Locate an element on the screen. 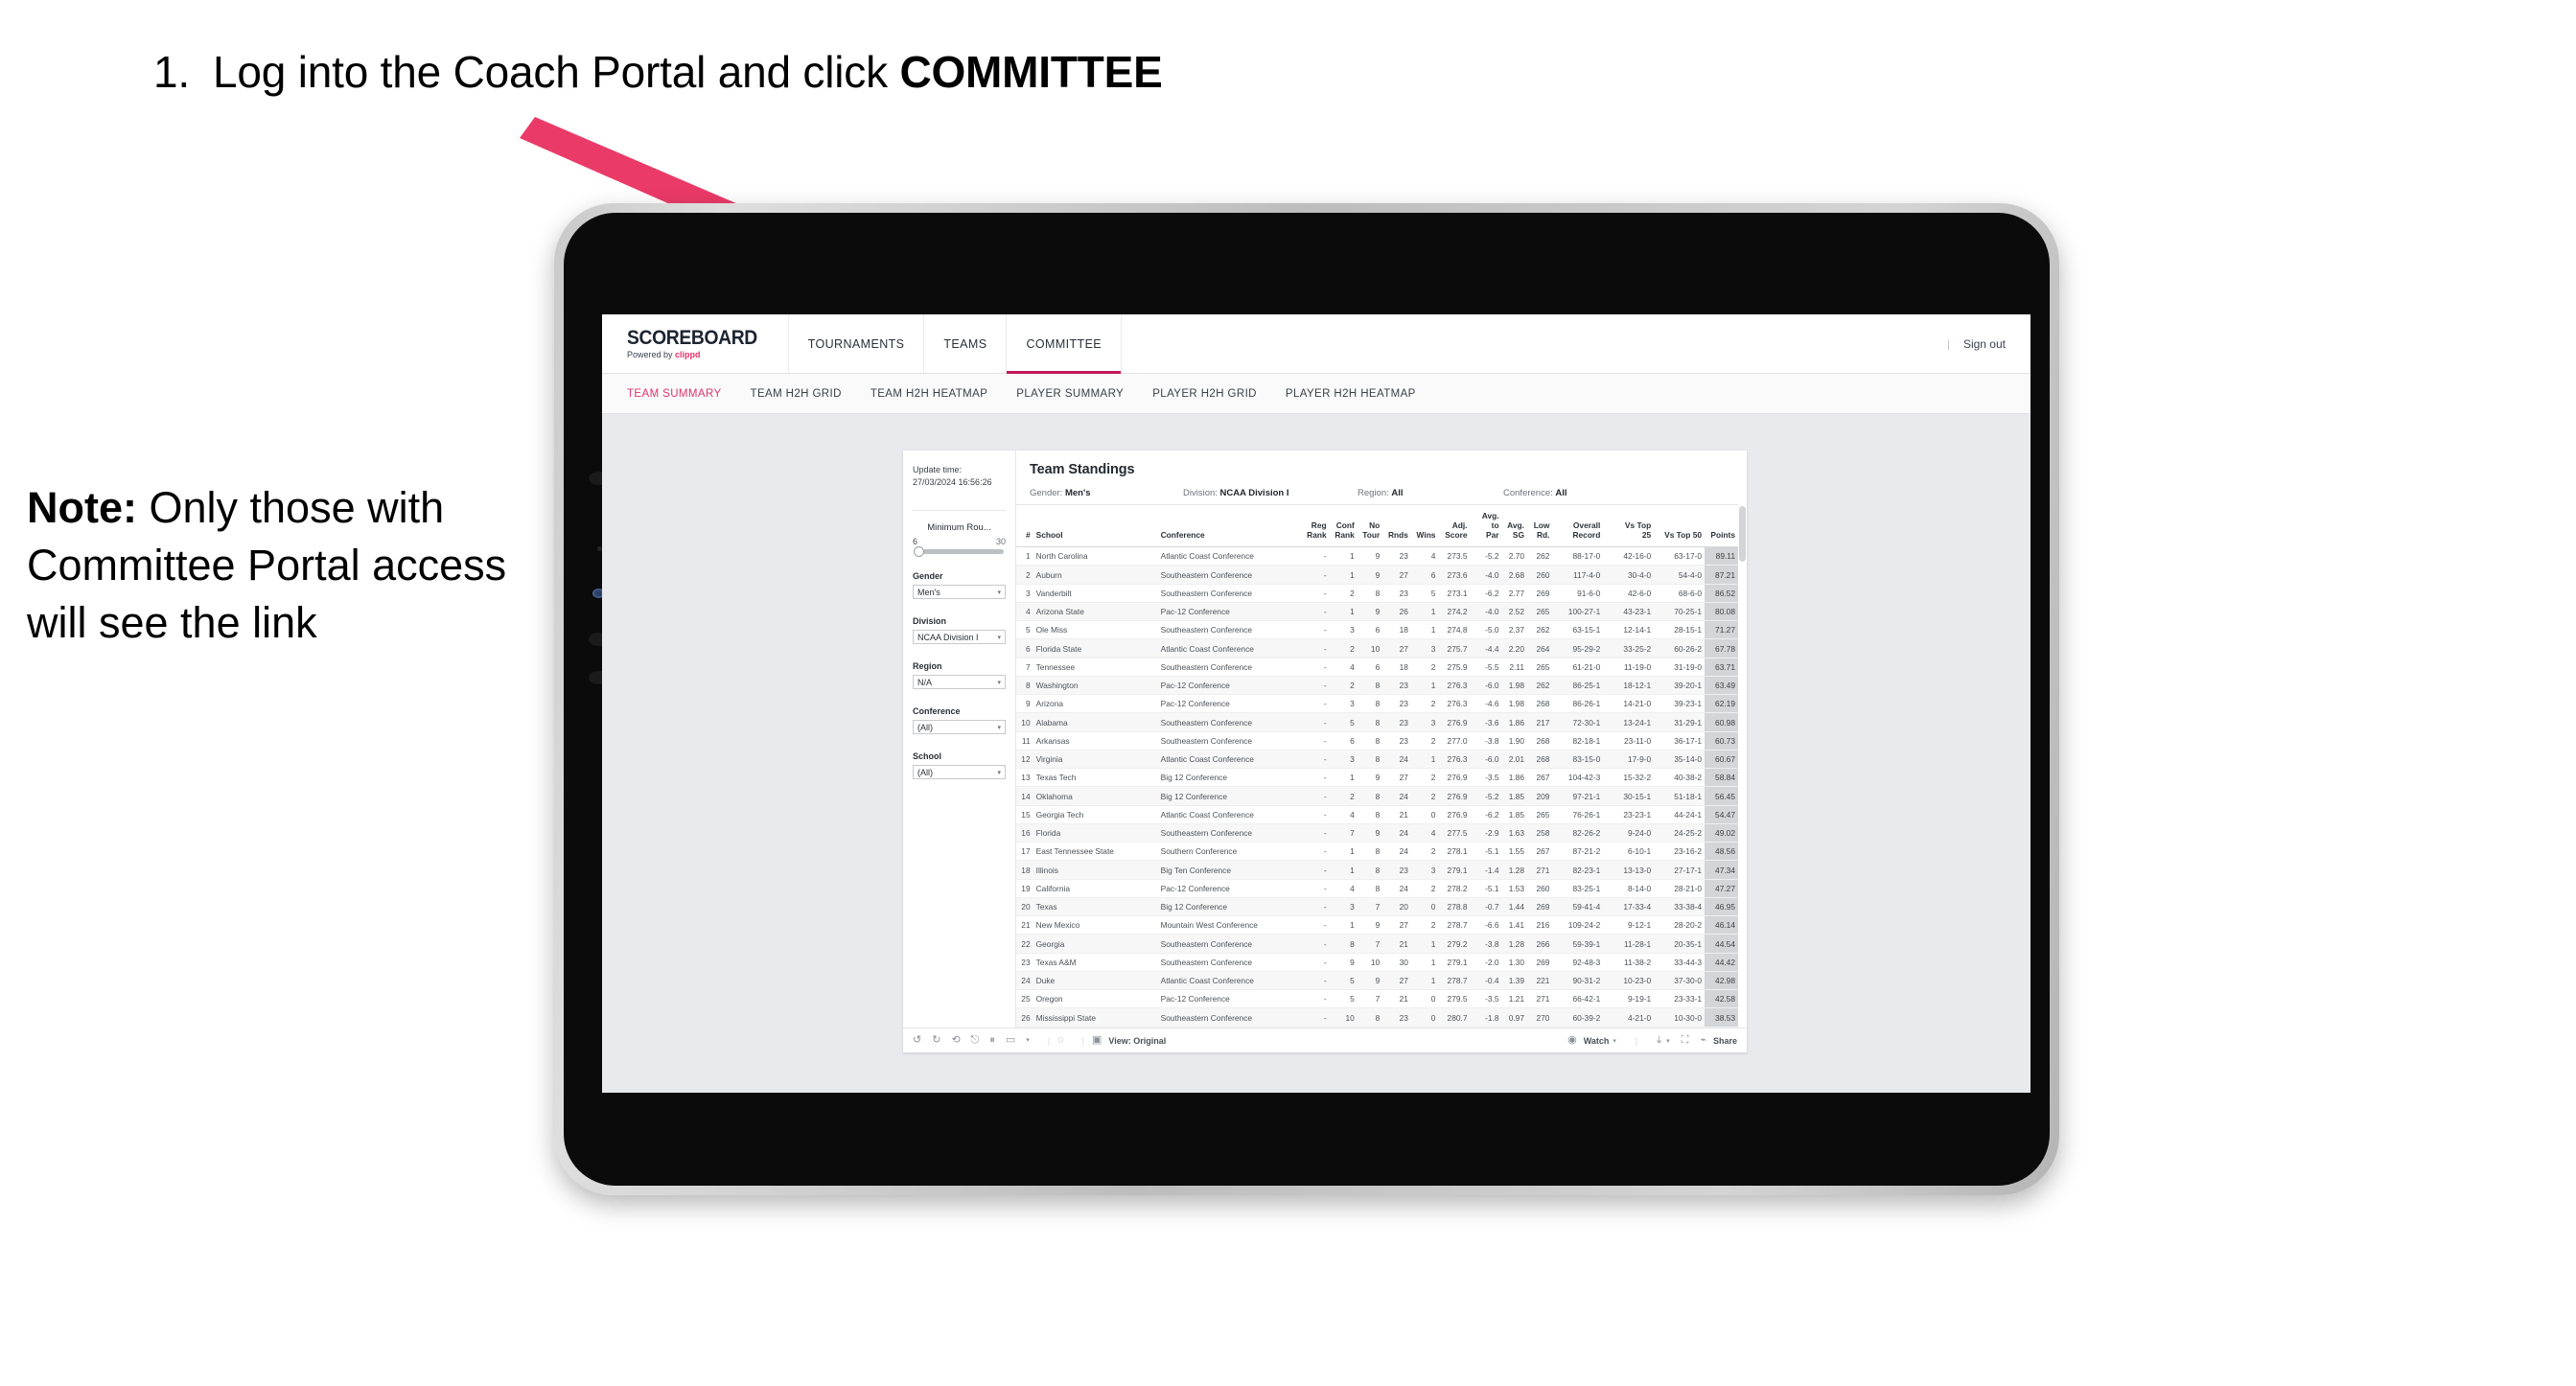 The height and width of the screenshot is (1386, 2576). table-cell: 18 is located at coordinates (1396, 667).